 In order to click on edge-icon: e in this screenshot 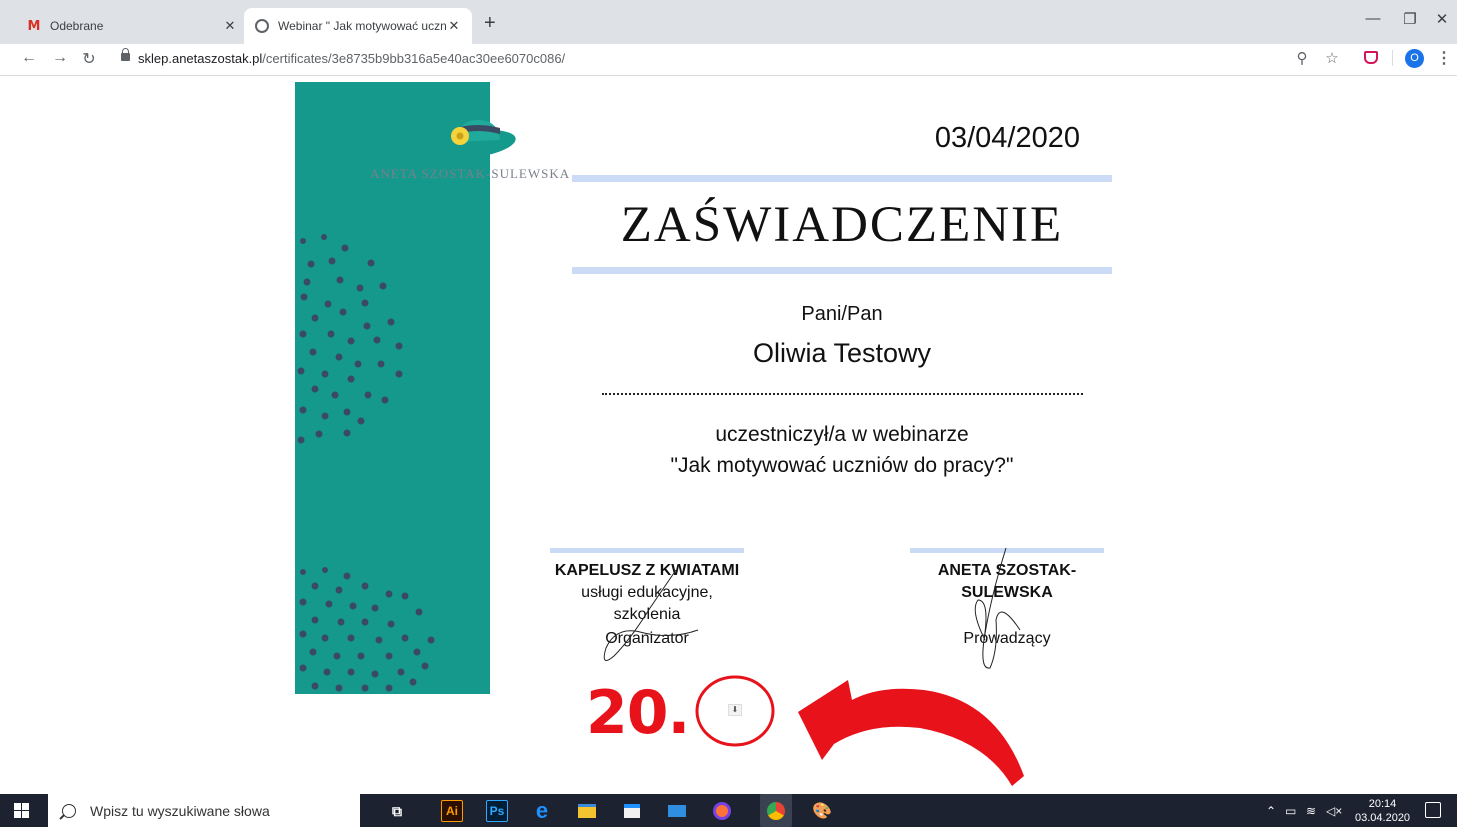, I will do `click(542, 810)`.